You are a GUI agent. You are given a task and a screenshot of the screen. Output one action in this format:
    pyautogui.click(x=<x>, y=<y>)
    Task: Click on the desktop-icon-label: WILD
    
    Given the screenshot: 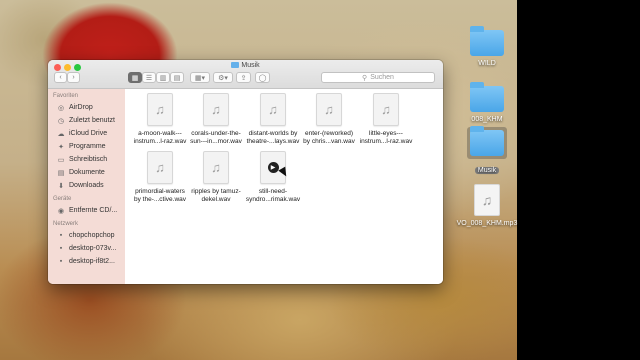 What is the action you would take?
    pyautogui.click(x=487, y=63)
    